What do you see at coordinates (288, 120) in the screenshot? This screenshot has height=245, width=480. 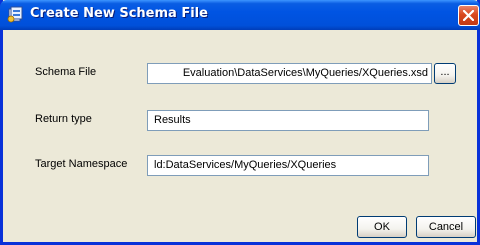 I see `return-type-field: Results` at bounding box center [288, 120].